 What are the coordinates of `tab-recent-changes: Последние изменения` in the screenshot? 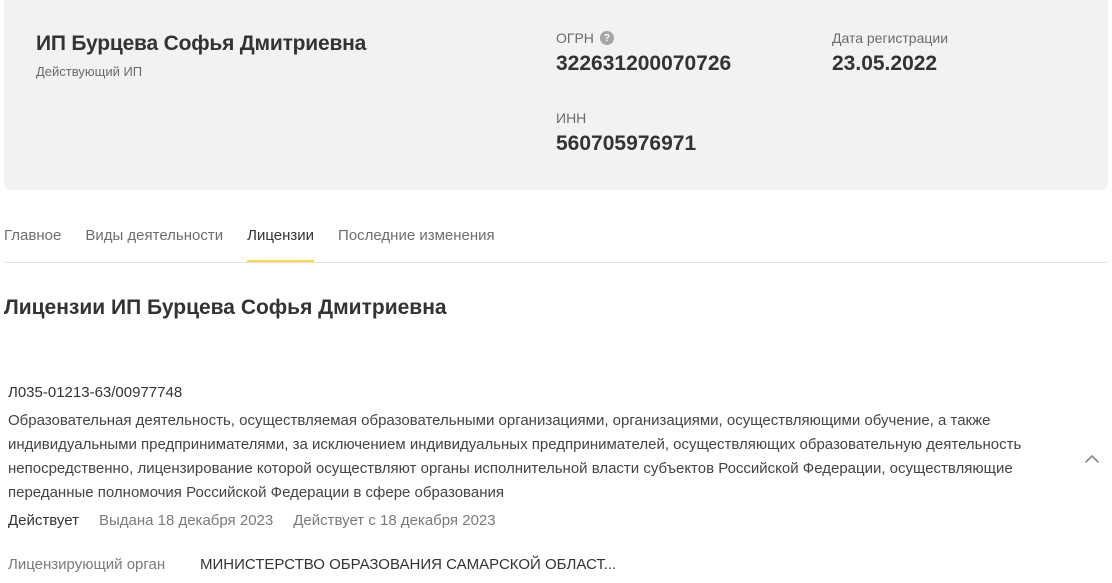 It's located at (416, 240).